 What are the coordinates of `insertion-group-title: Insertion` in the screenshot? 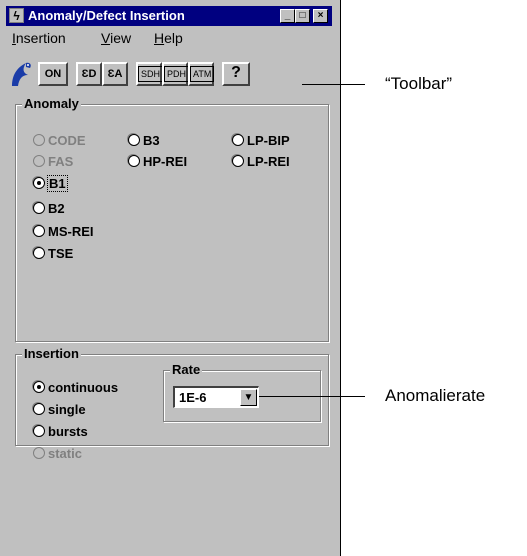 It's located at (51, 353).